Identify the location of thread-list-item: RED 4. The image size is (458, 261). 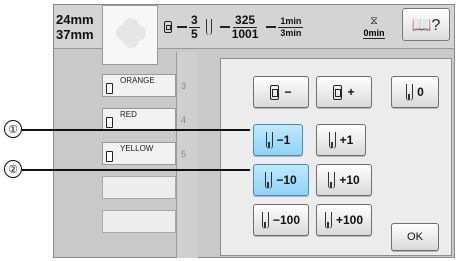
(144, 119).